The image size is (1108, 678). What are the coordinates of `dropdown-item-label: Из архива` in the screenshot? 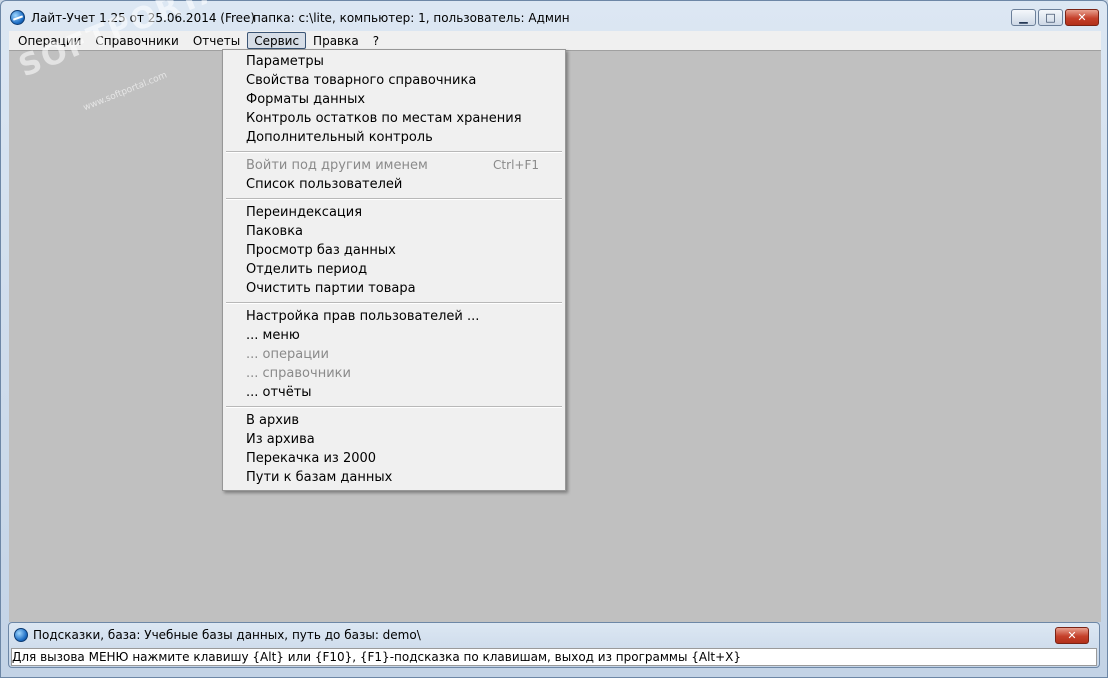 It's located at (280, 439).